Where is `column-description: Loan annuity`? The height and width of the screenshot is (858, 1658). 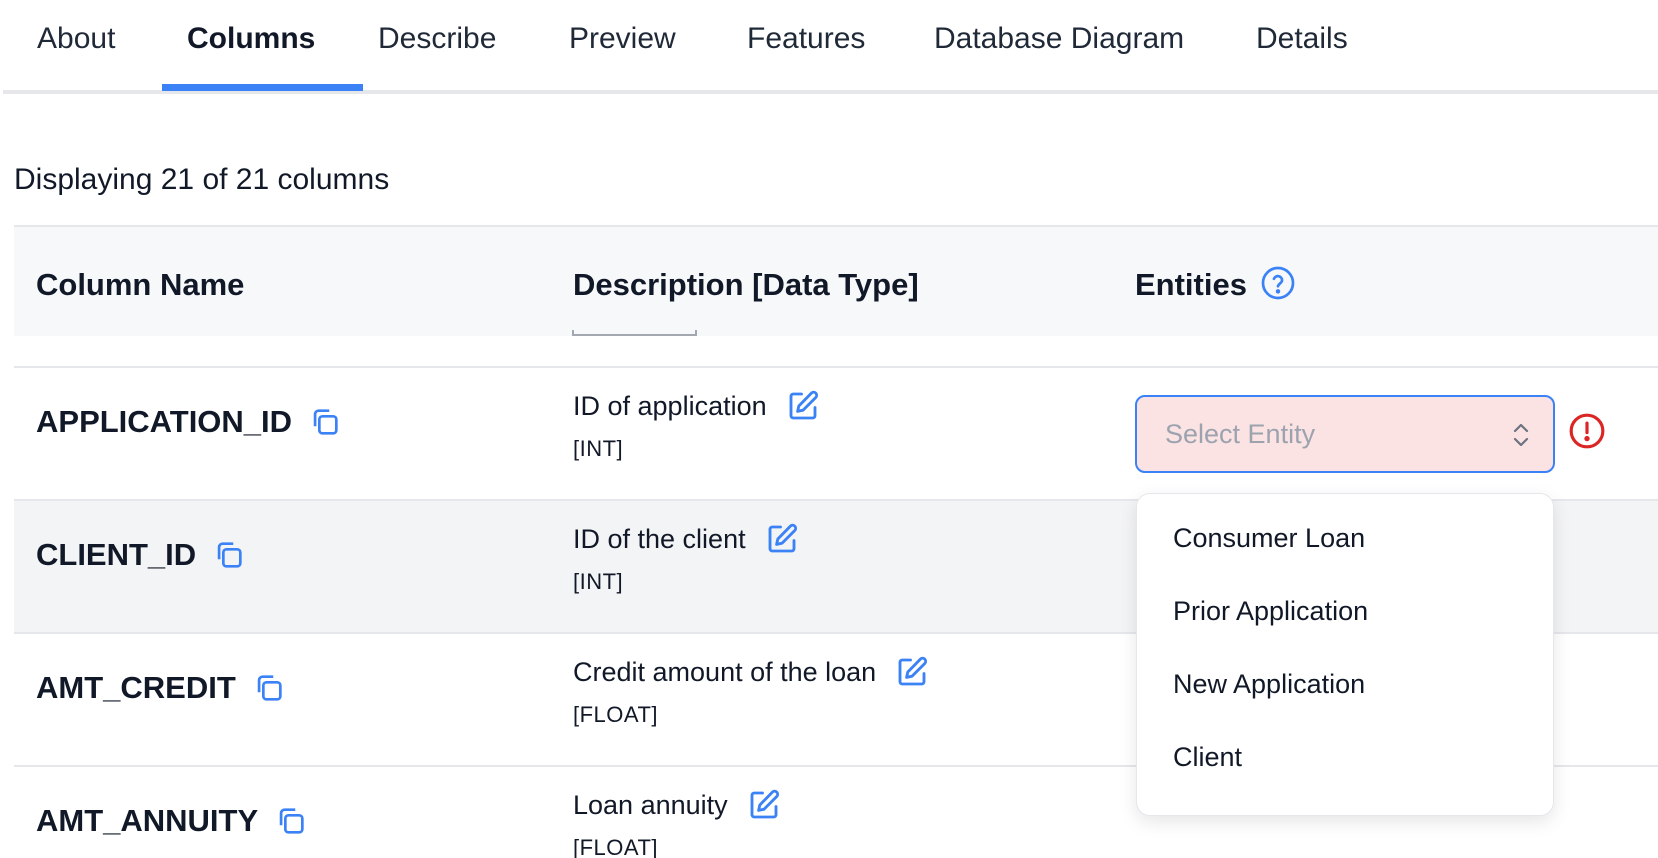
column-description: Loan annuity is located at coordinates (650, 804).